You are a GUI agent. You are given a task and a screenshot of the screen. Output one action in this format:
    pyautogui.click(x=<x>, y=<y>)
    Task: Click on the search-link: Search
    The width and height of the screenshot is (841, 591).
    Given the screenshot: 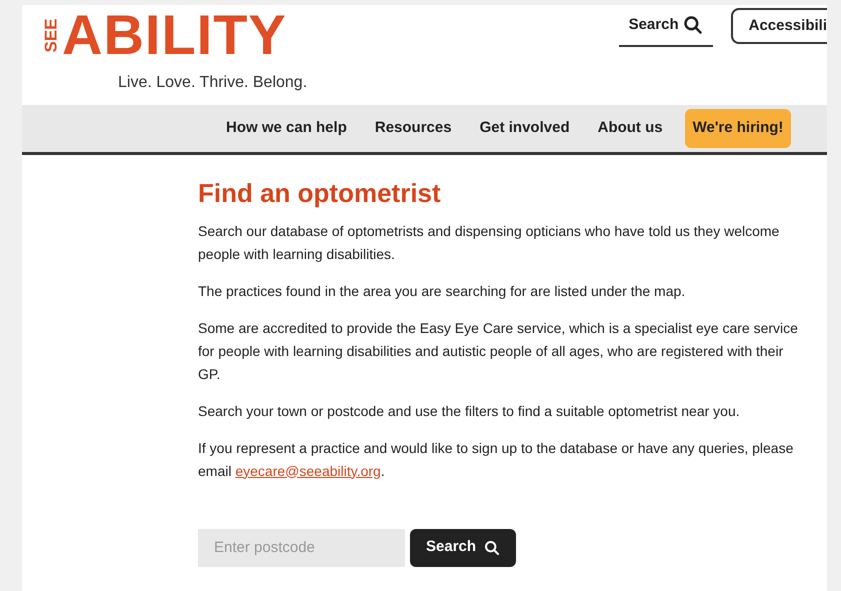 What is the action you would take?
    pyautogui.click(x=665, y=27)
    